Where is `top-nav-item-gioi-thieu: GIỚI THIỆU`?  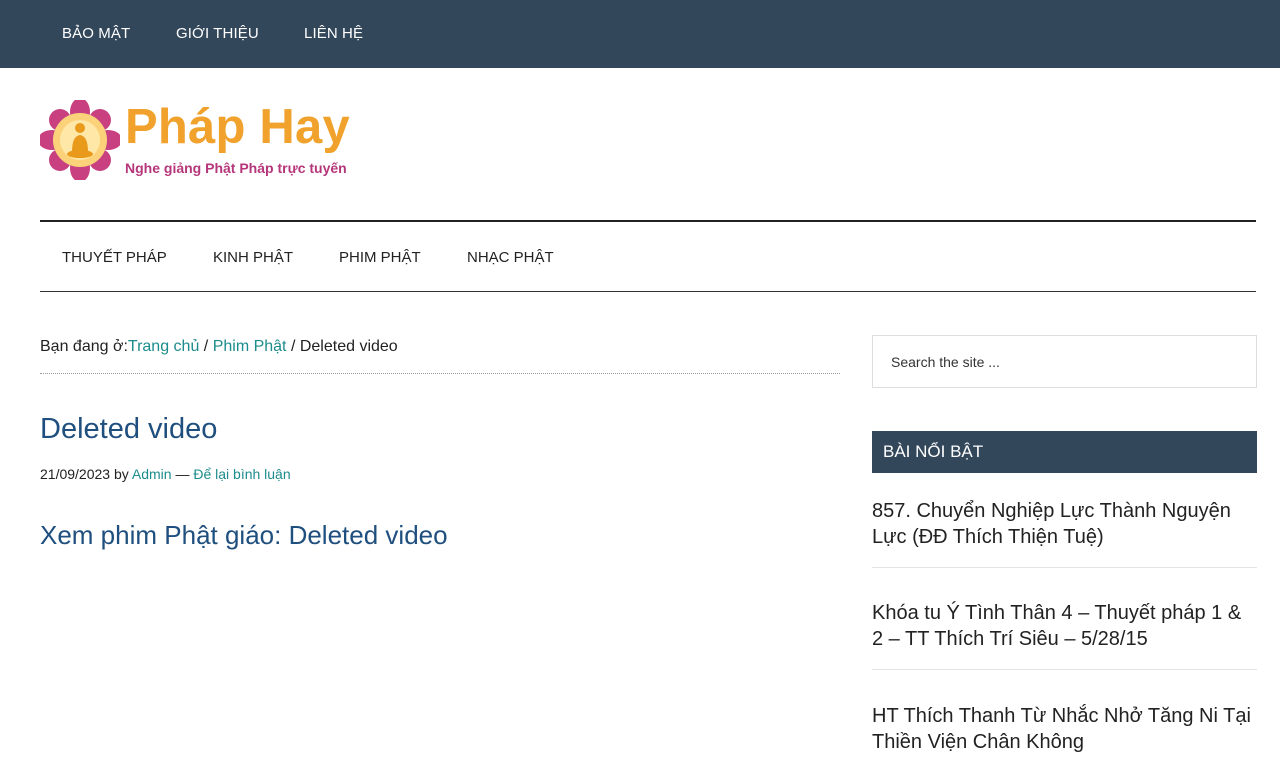
top-nav-item-gioi-thieu: GIỚI THIỆU is located at coordinates (217, 33).